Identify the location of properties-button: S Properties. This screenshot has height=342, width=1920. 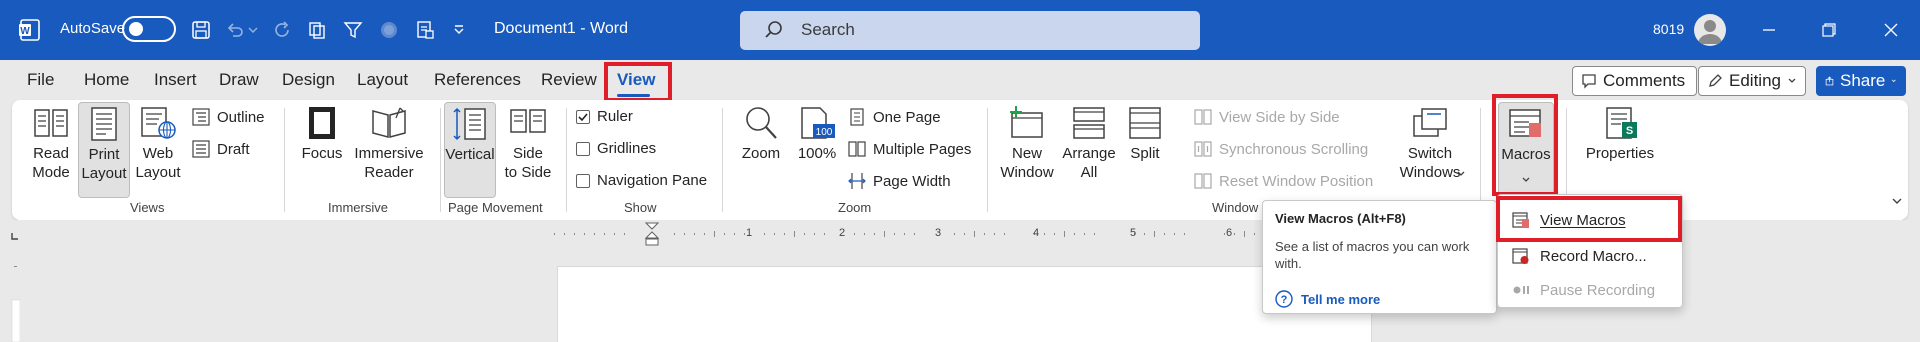
(1620, 147).